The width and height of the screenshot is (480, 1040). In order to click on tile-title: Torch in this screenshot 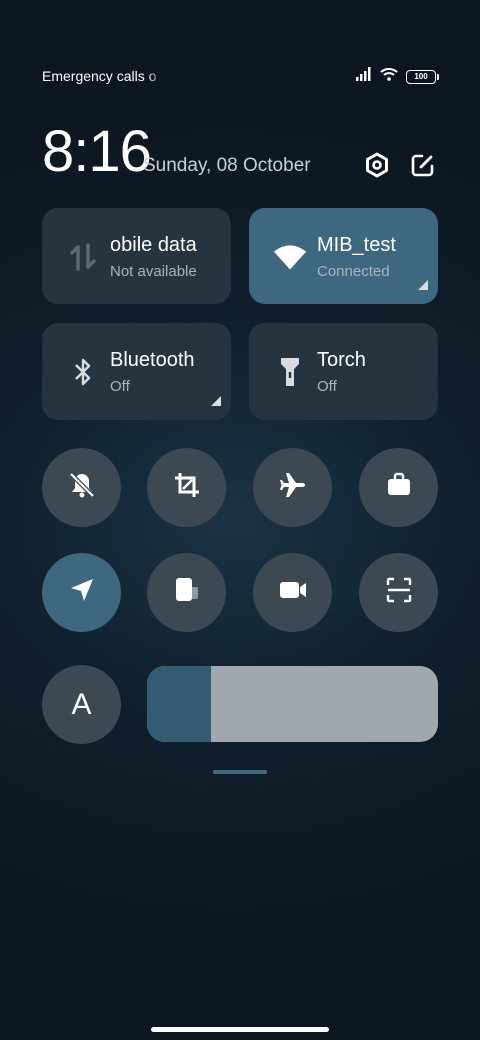, I will do `click(341, 360)`.